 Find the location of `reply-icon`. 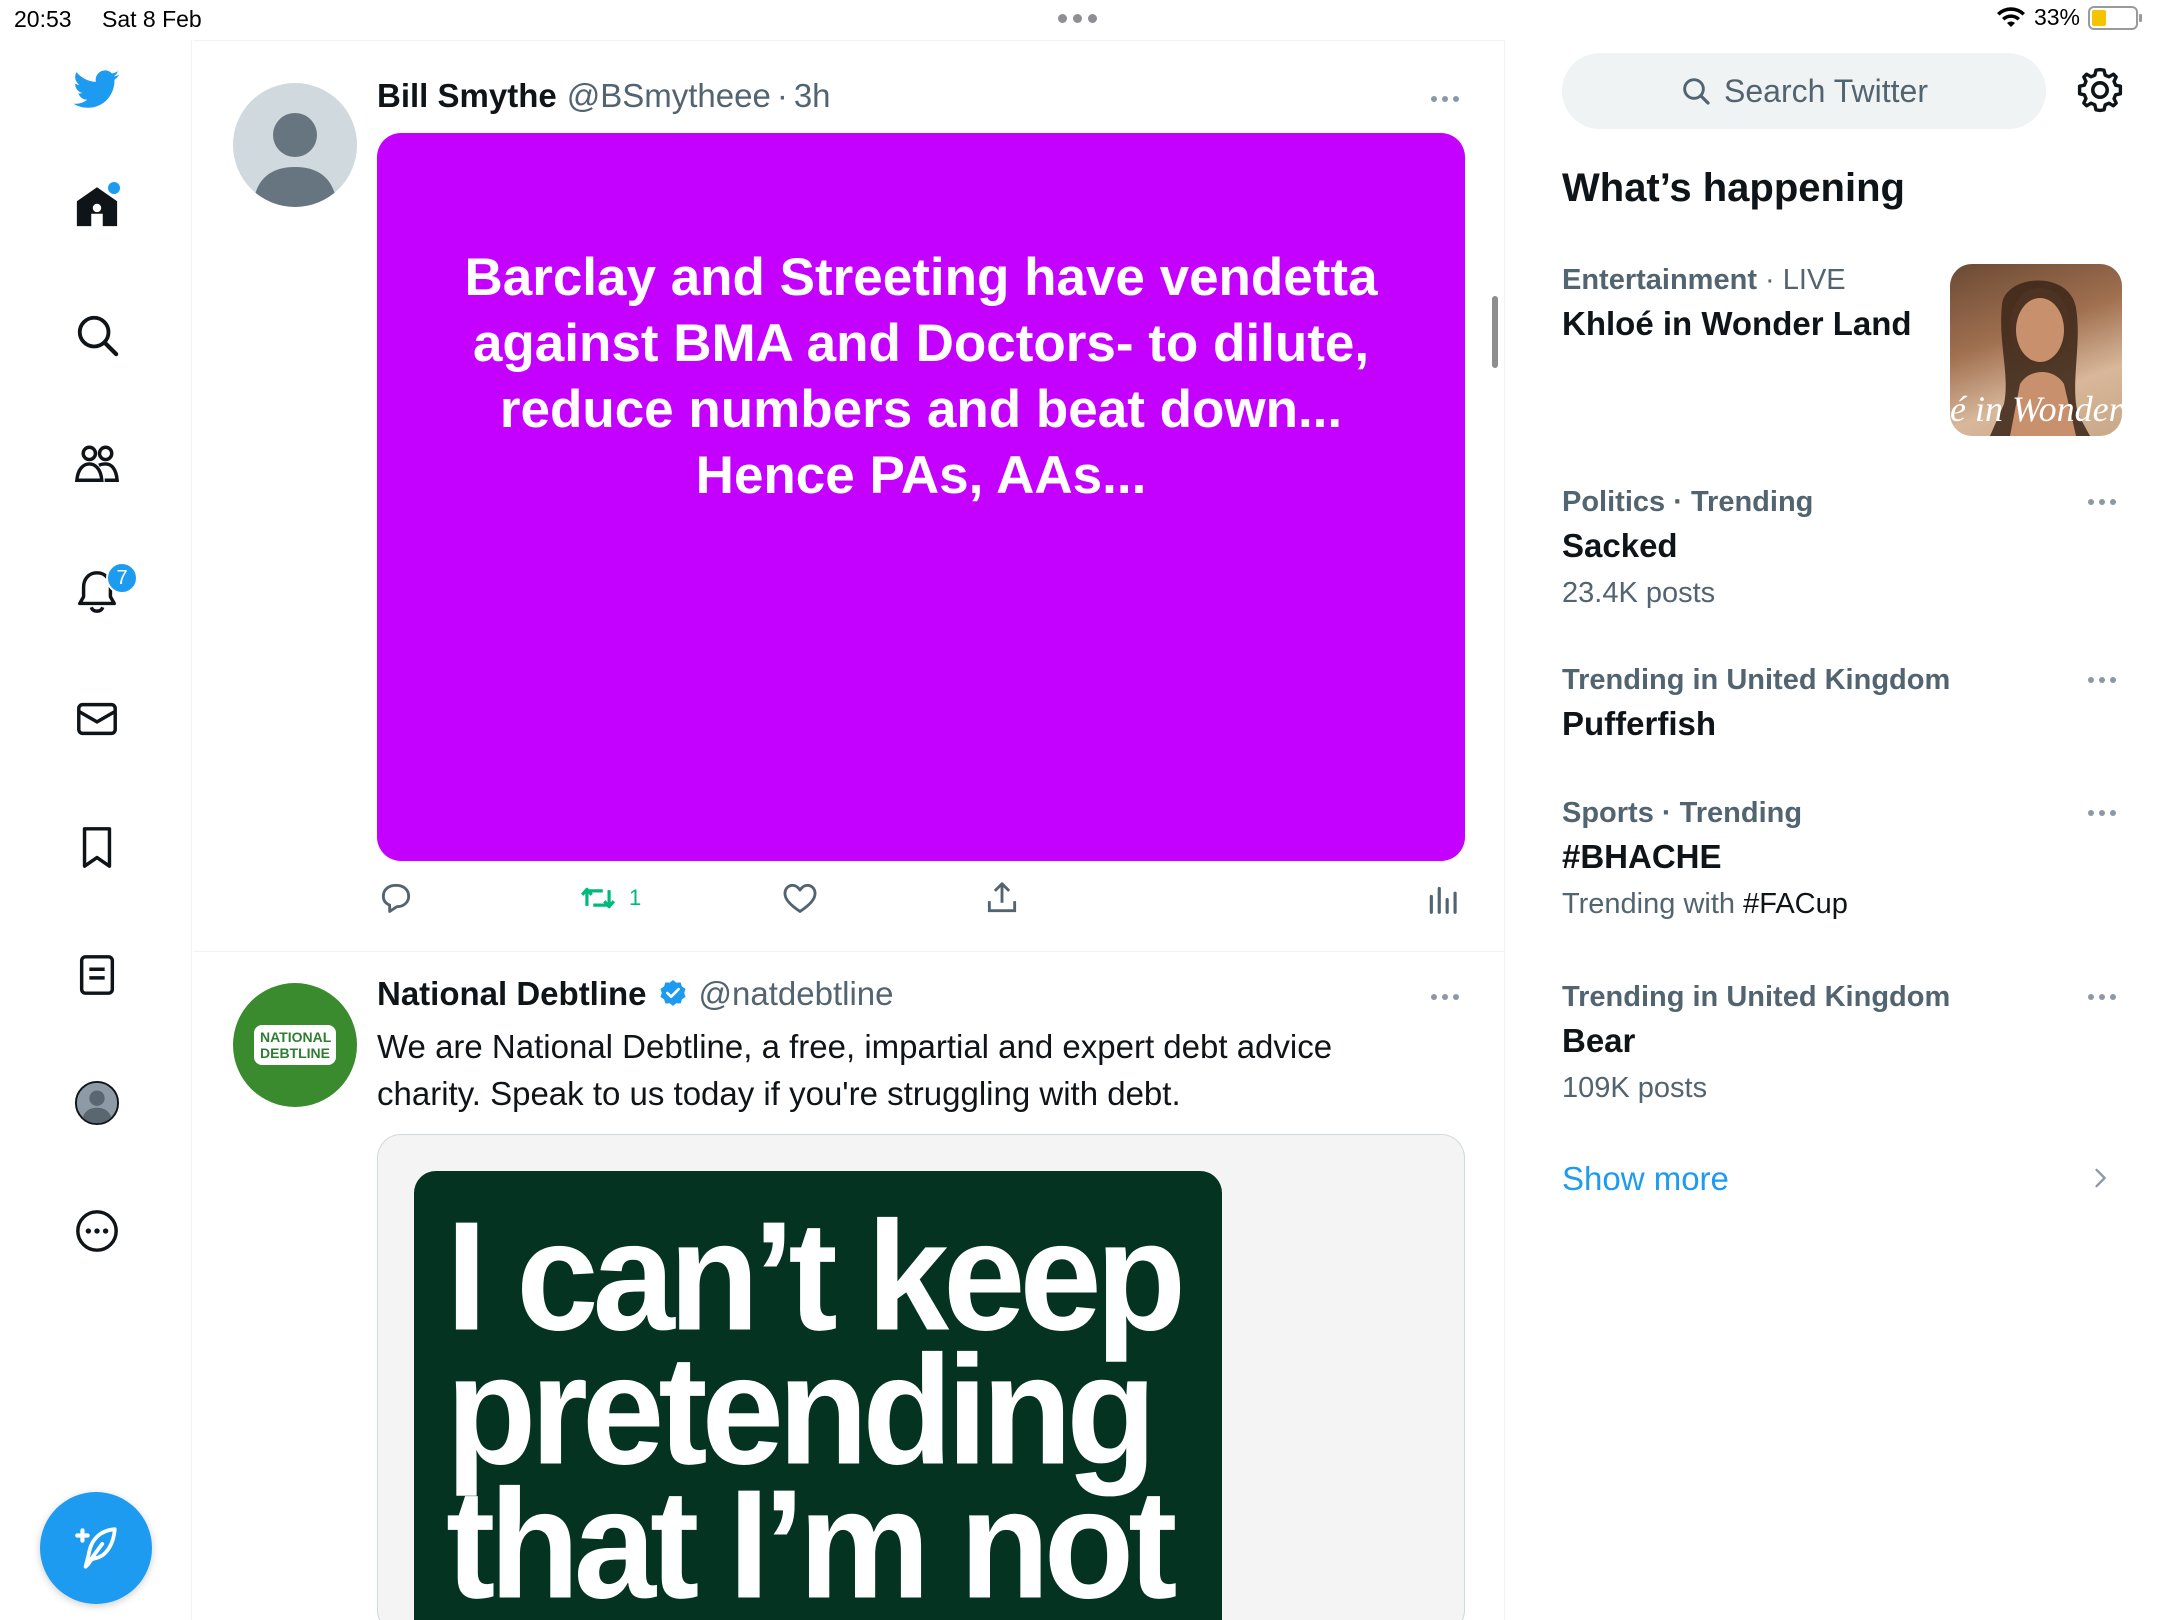

reply-icon is located at coordinates (396, 898).